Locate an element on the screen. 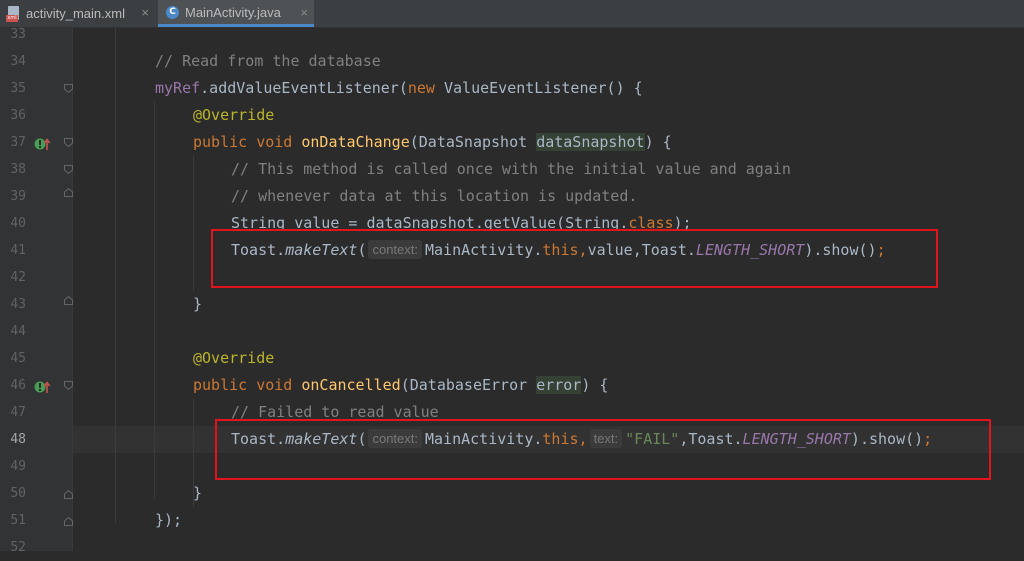 Image resolution: width=1024 pixels, height=561 pixels. line-number: 38 is located at coordinates (18, 169).